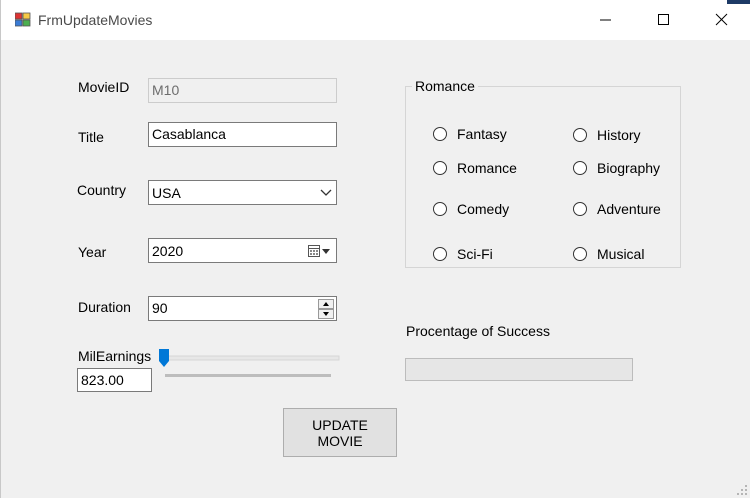 The height and width of the screenshot is (498, 750). What do you see at coordinates (250, 364) in the screenshot?
I see `earnings-trackbar` at bounding box center [250, 364].